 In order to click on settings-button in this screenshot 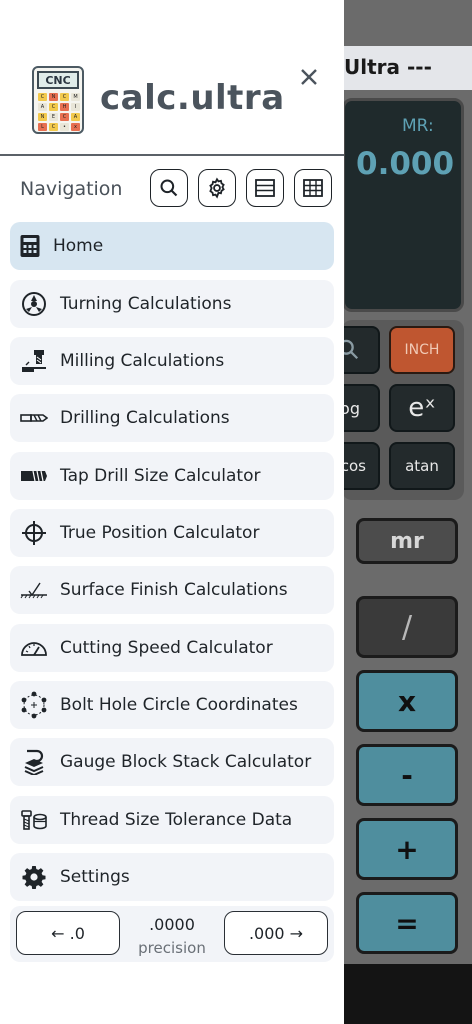, I will do `click(217, 188)`.